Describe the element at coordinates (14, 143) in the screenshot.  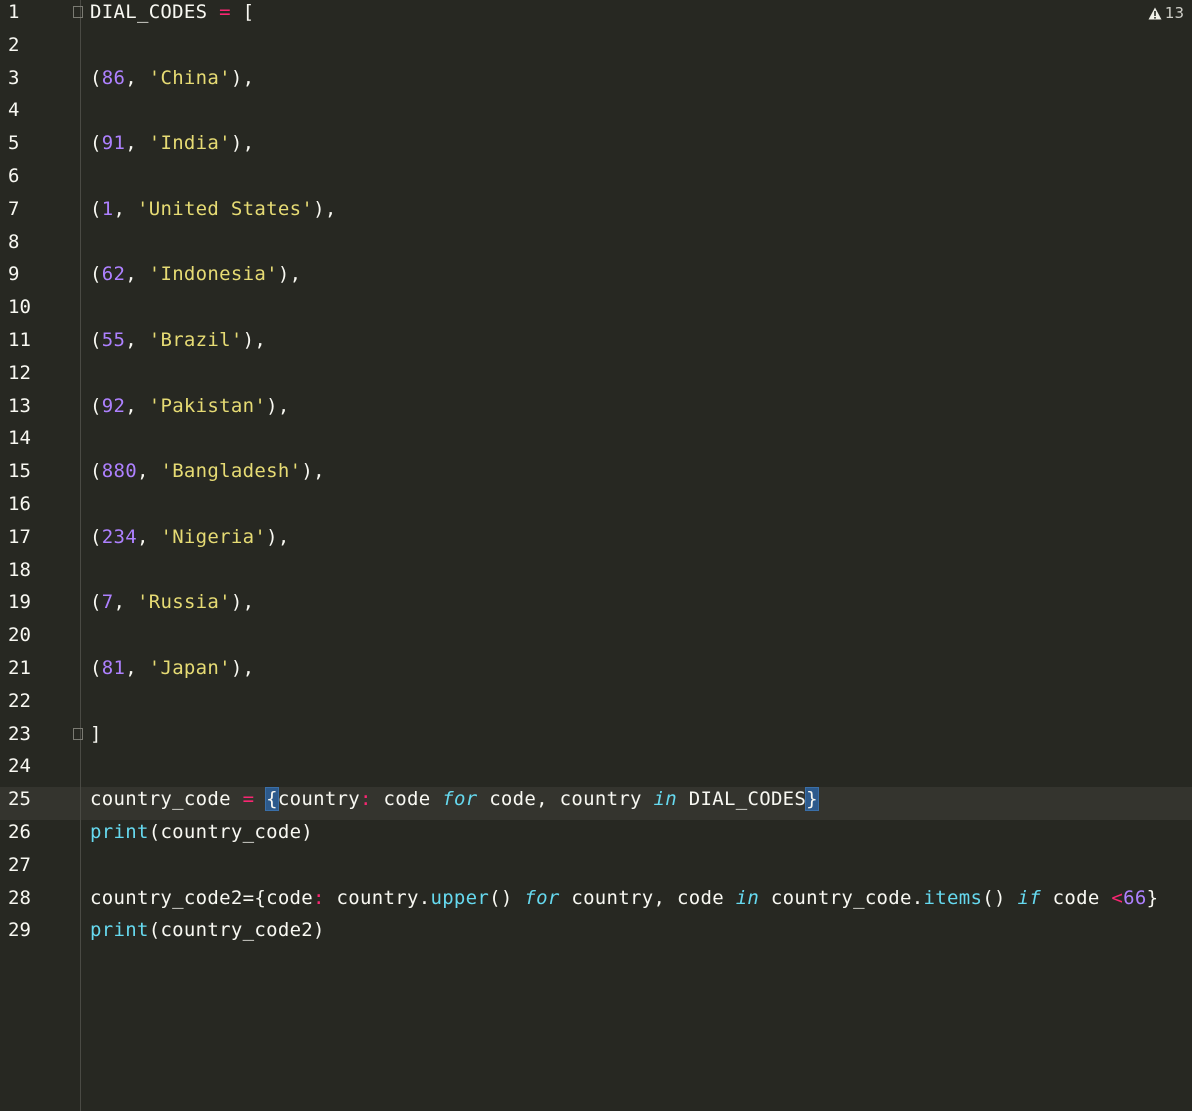
I see `line-number: 5` at that location.